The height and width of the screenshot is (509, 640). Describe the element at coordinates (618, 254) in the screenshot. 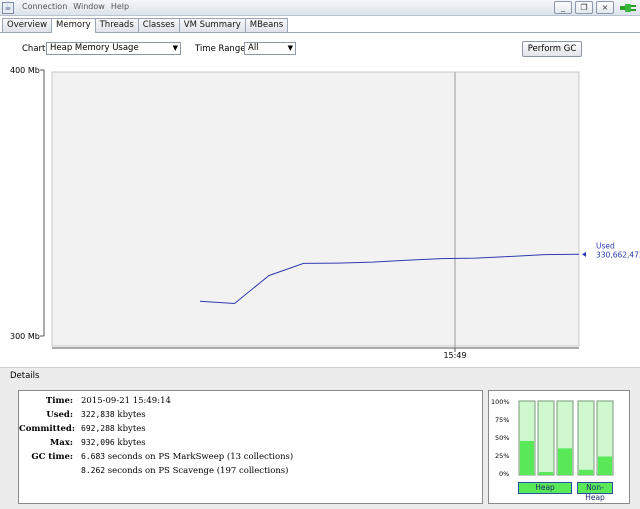

I see `used-series-value: 330,662,472` at that location.